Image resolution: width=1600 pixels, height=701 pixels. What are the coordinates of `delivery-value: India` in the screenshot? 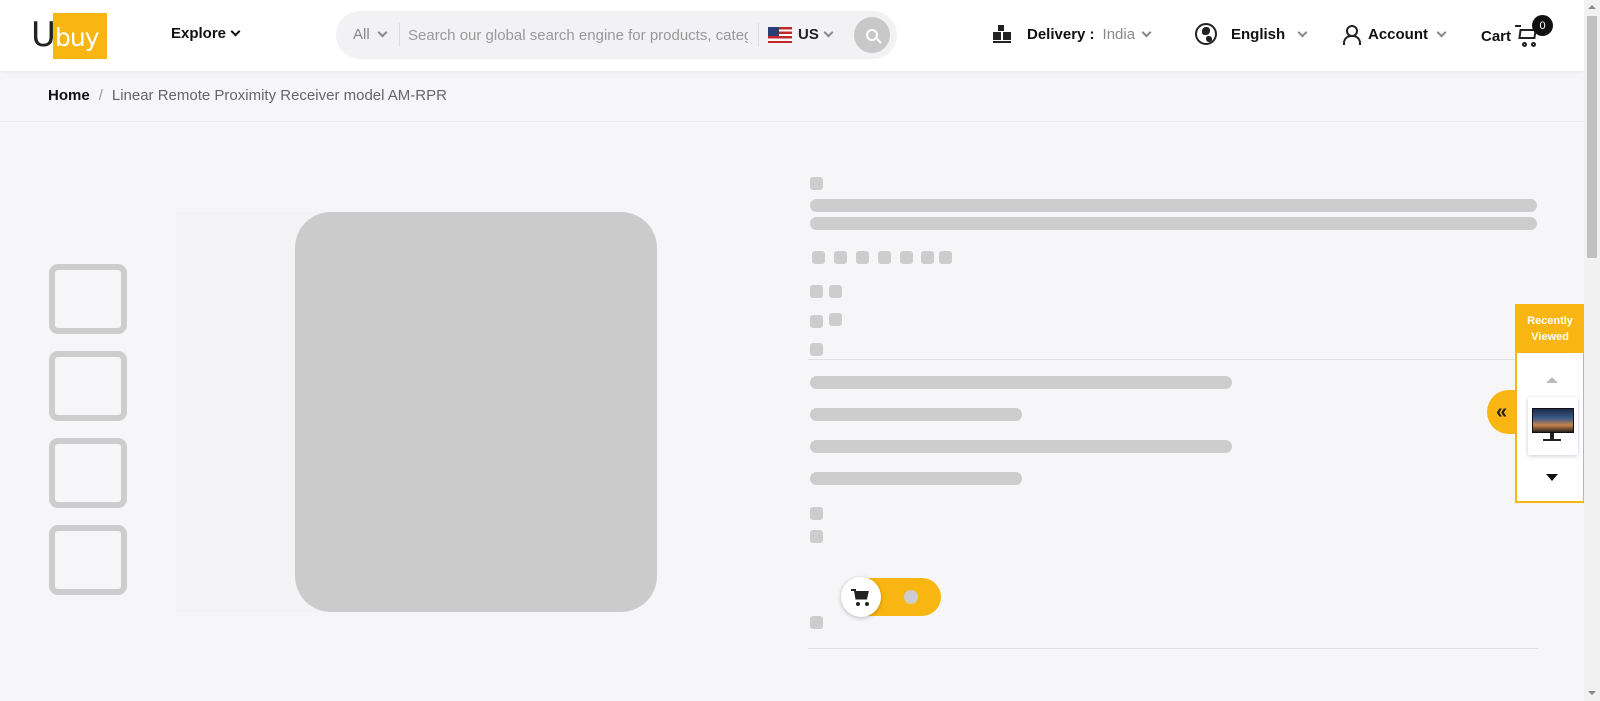 It's located at (1119, 34).